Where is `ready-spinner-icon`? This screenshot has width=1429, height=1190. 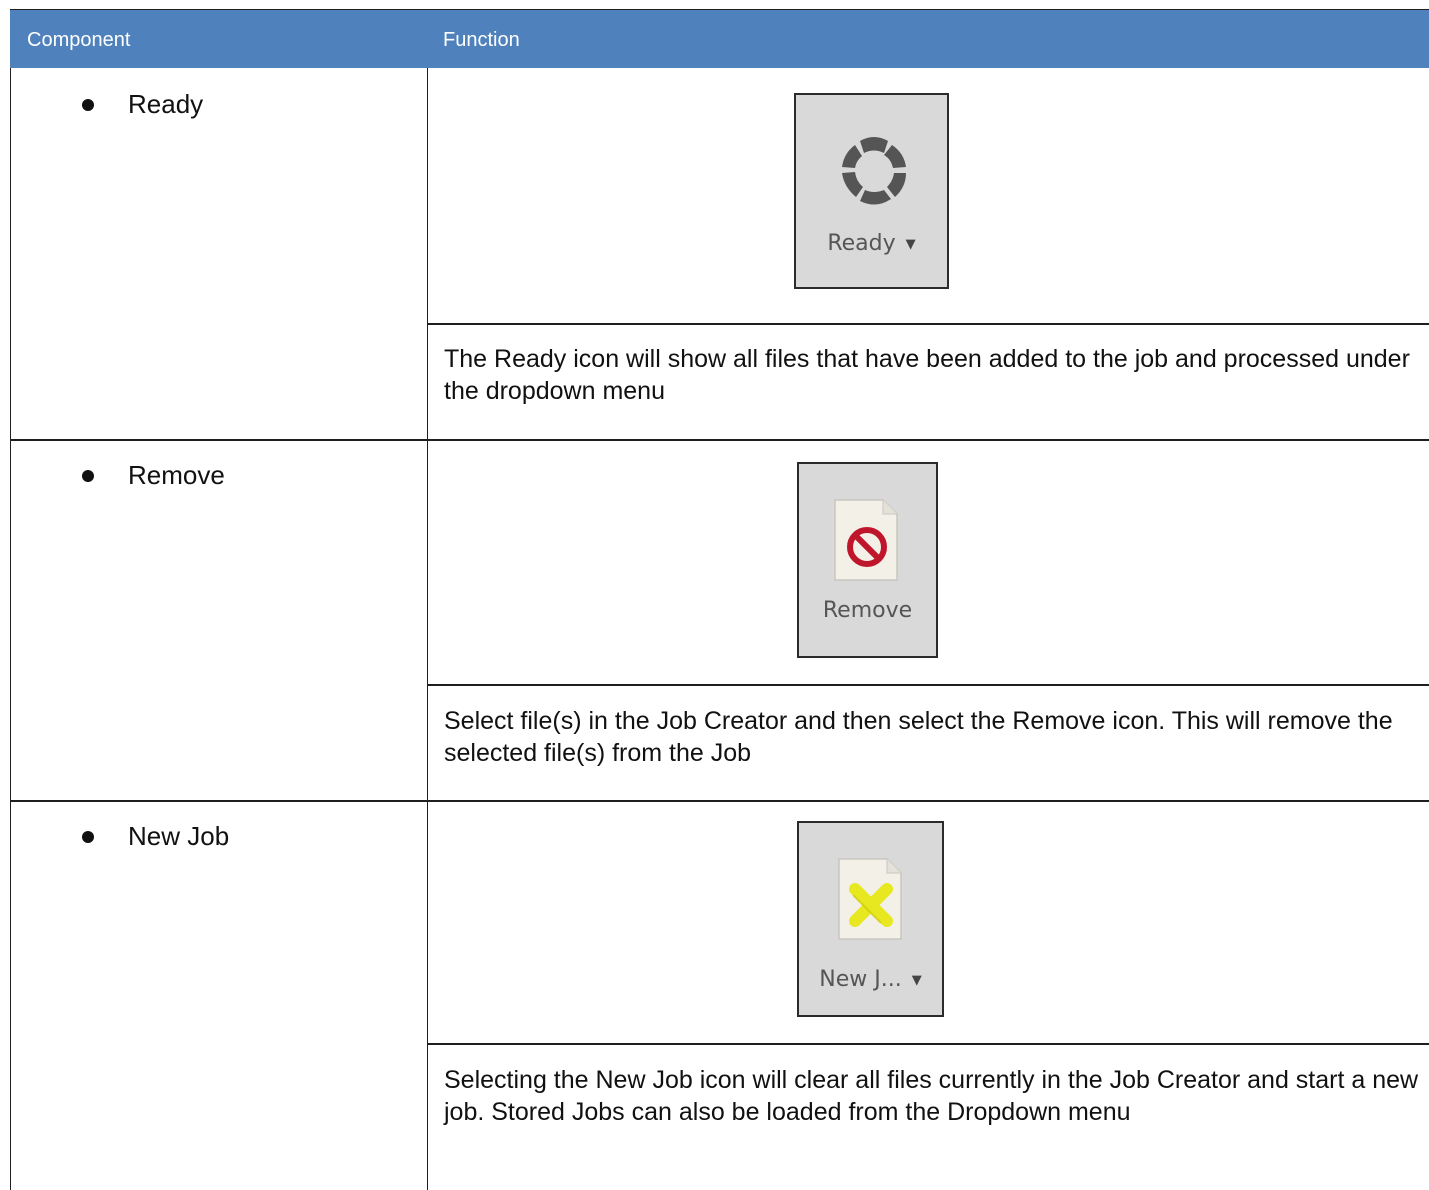 ready-spinner-icon is located at coordinates (874, 171).